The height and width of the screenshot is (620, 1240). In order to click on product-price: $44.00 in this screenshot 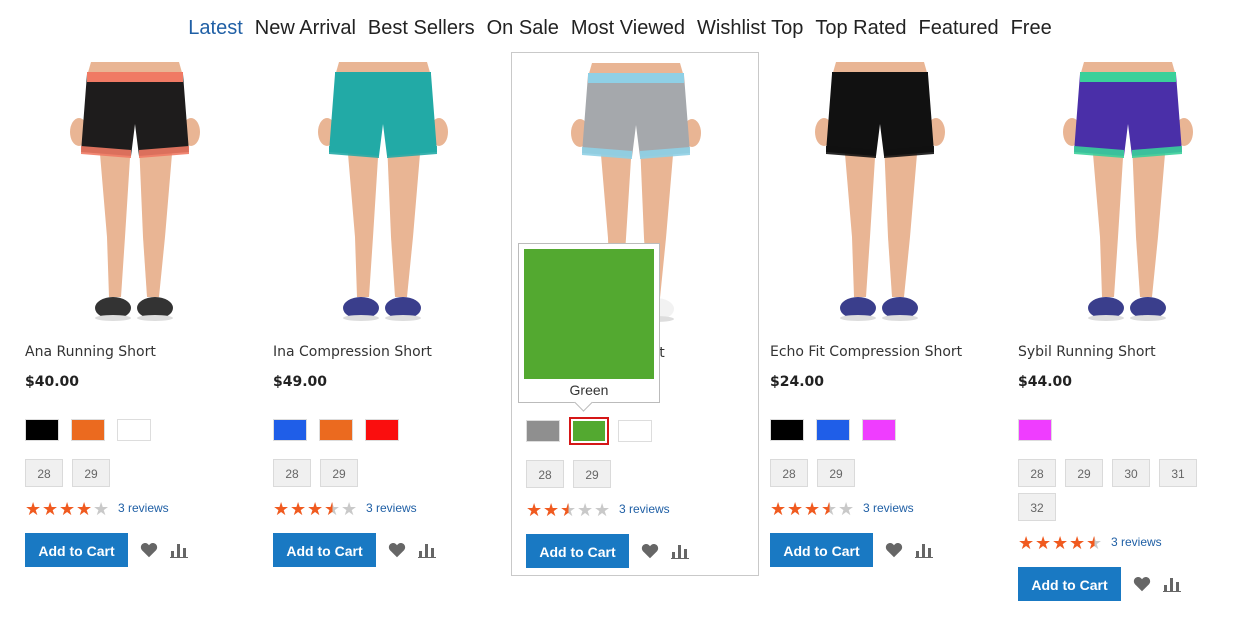, I will do `click(1045, 382)`.